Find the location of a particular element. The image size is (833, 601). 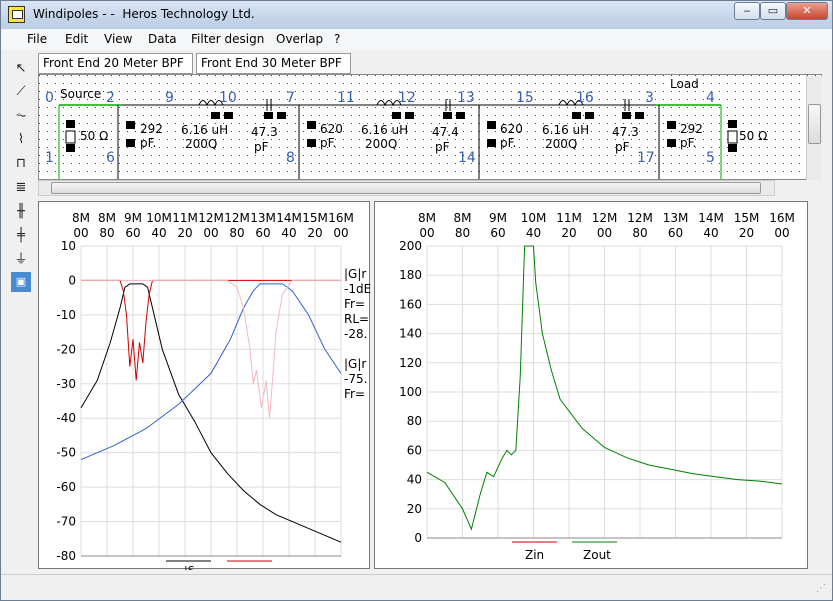

load-label: Load is located at coordinates (684, 84).